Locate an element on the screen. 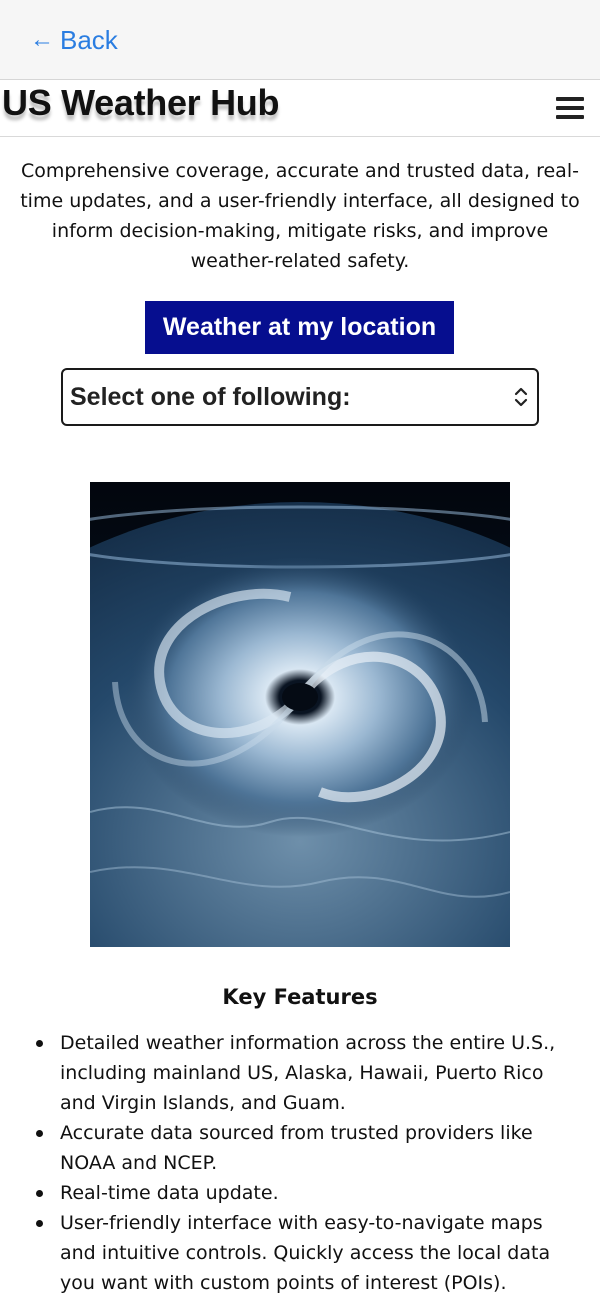 The image size is (600, 1299). location-select: Select one of following: is located at coordinates (300, 397).